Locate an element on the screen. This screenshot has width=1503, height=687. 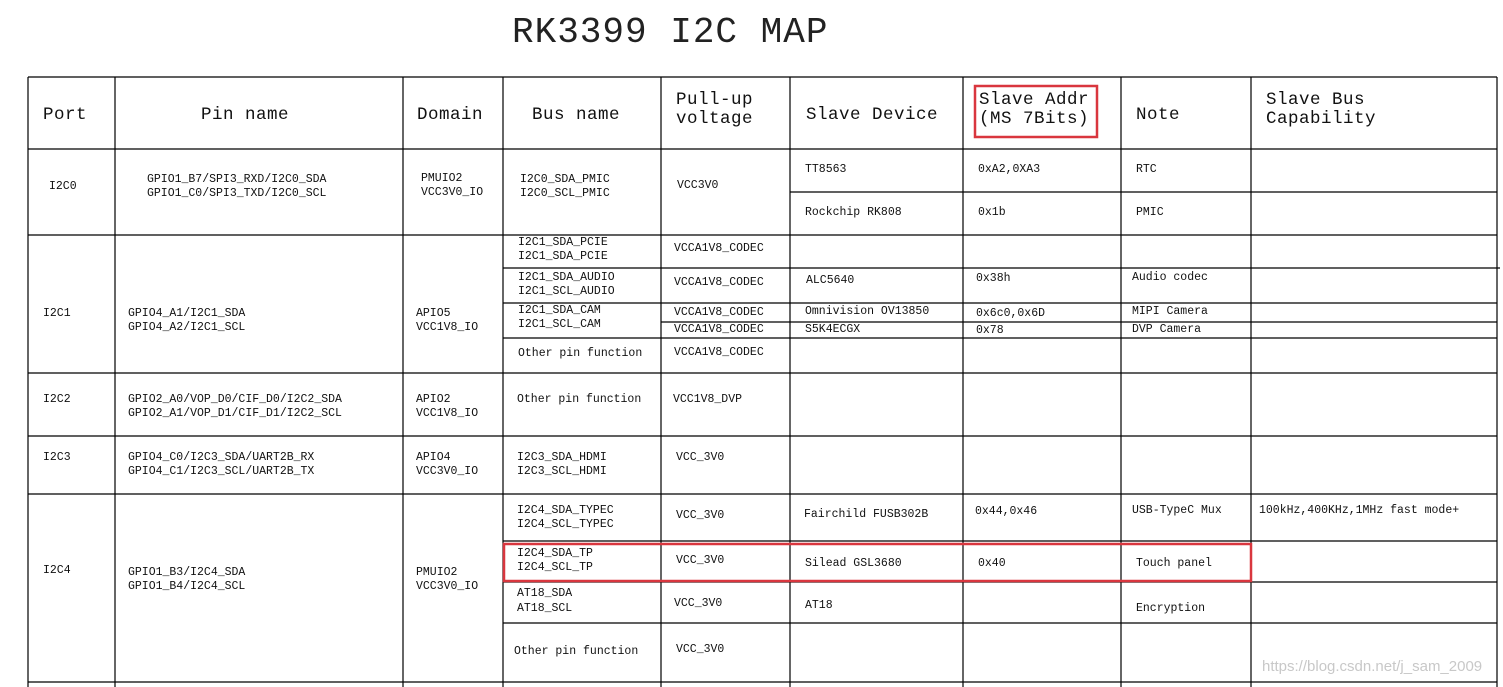
slave-device-cell: Omnivision OV13850 is located at coordinates (867, 311).